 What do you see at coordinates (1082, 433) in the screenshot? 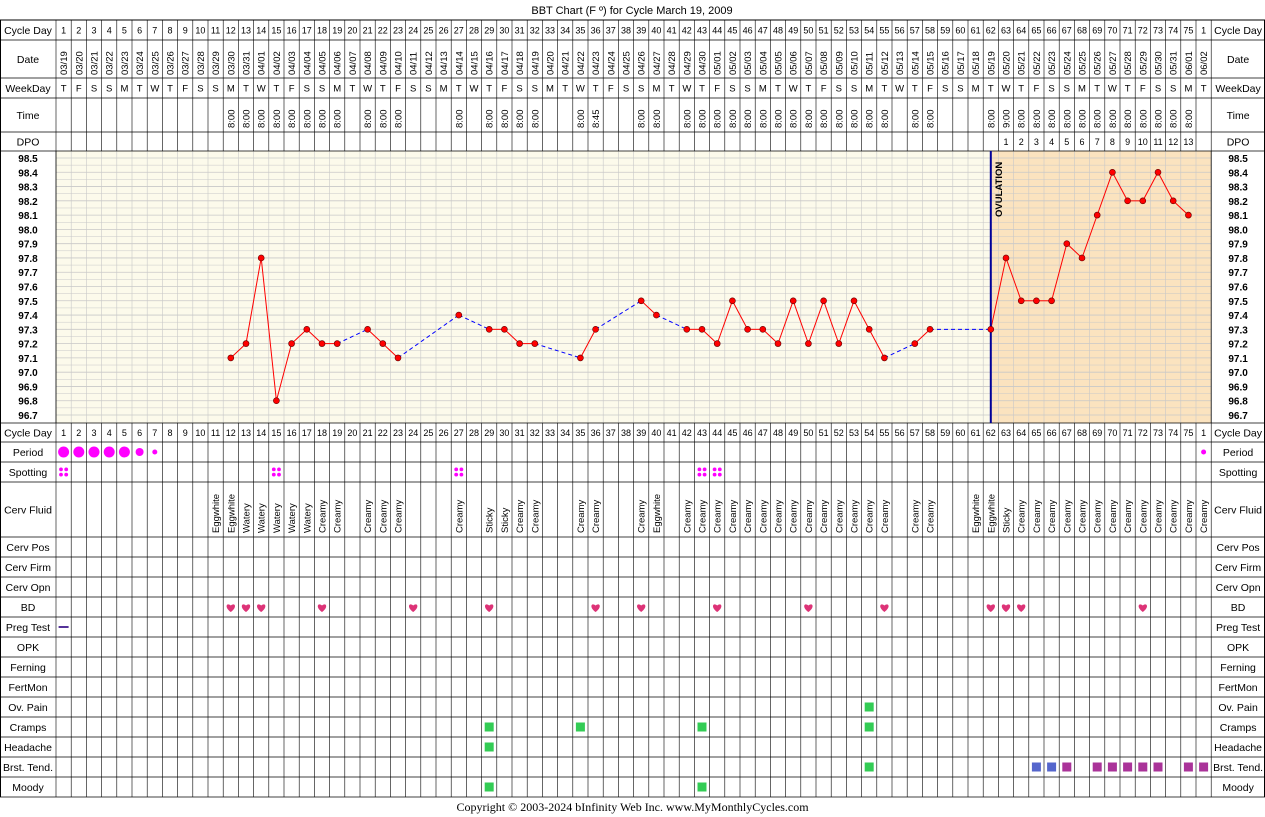
I see `cycle-day-number-lower: 68` at bounding box center [1082, 433].